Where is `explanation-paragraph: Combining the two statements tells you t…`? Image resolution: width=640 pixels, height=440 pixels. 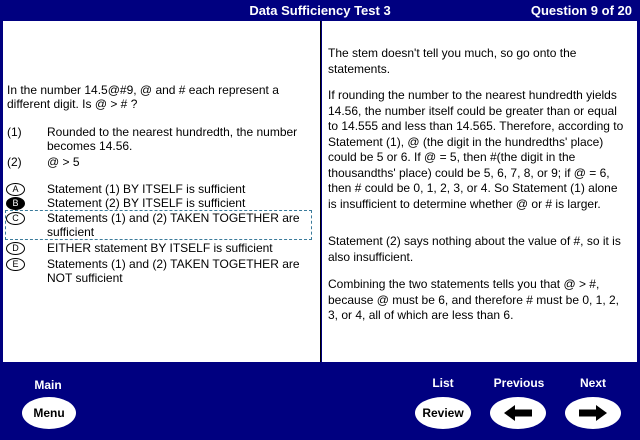
explanation-paragraph: Combining the two statements tells you t… is located at coordinates (474, 299).